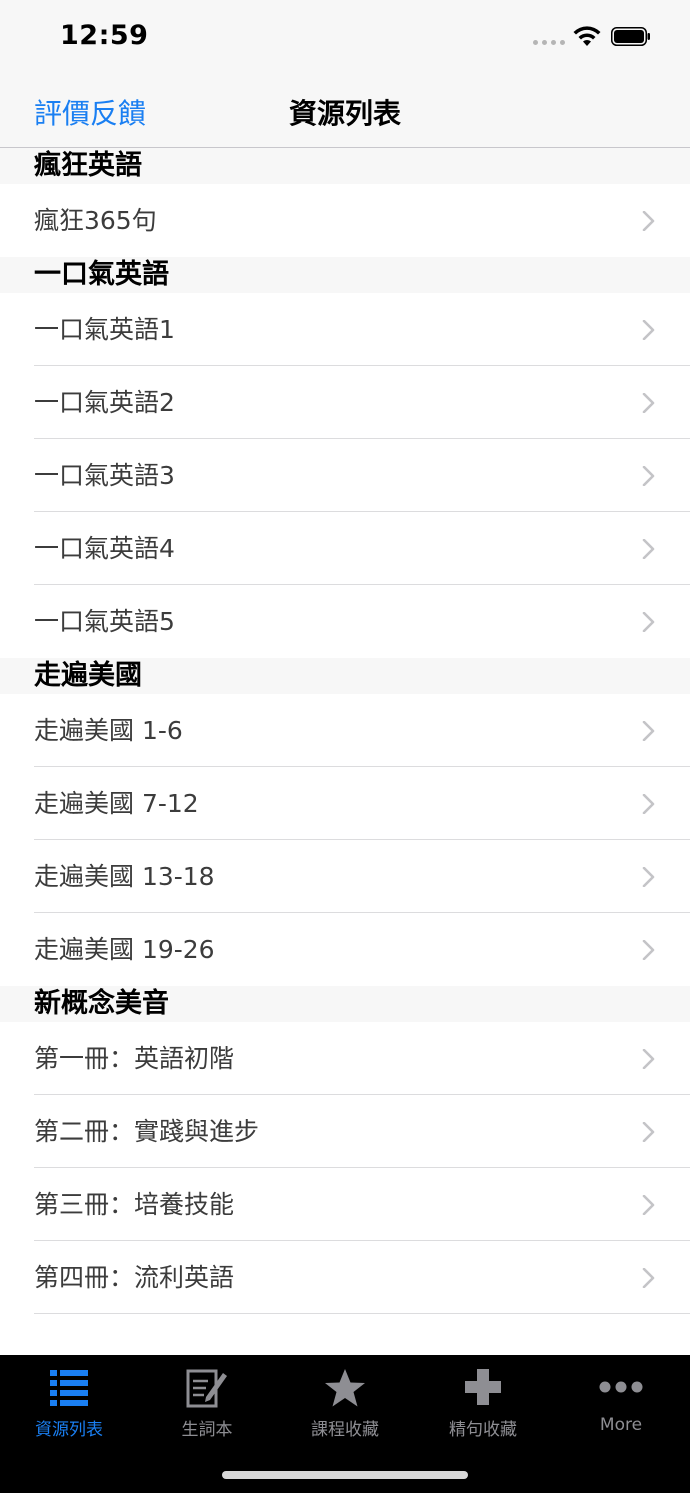 Image resolution: width=690 pixels, height=1493 pixels. Describe the element at coordinates (345, 1204) in the screenshot. I see `list-item: 第三冊：培養技能` at that location.